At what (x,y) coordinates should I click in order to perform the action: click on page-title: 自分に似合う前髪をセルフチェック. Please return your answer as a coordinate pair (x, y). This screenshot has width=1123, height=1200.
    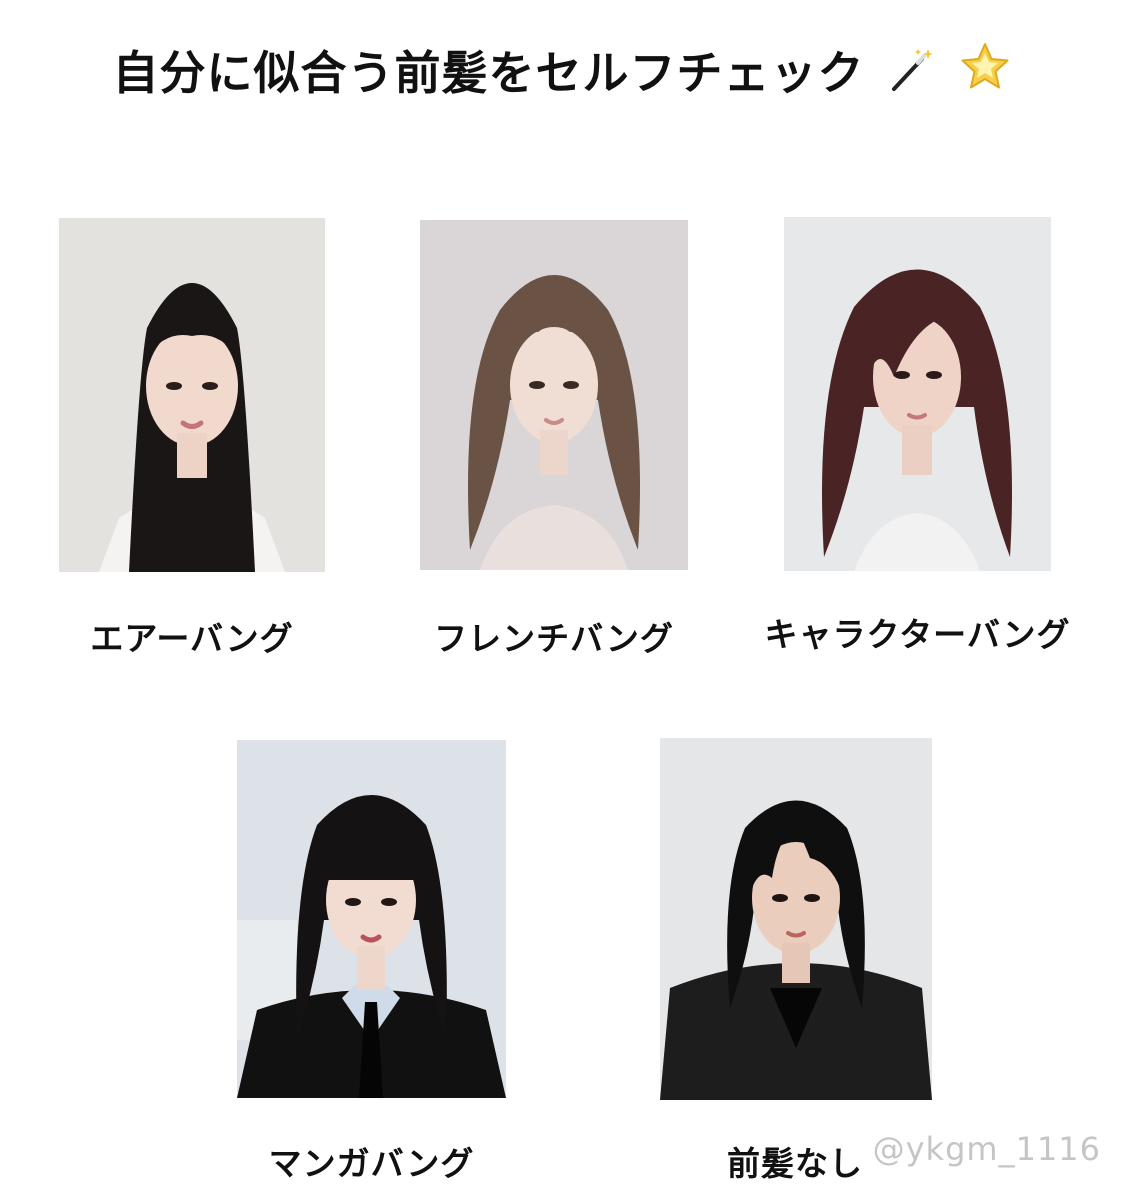
    Looking at the image, I should click on (561, 75).